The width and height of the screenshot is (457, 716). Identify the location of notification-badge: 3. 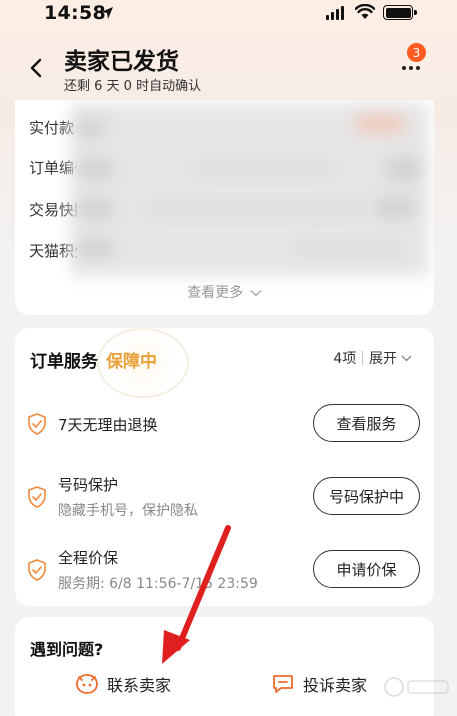
(416, 52).